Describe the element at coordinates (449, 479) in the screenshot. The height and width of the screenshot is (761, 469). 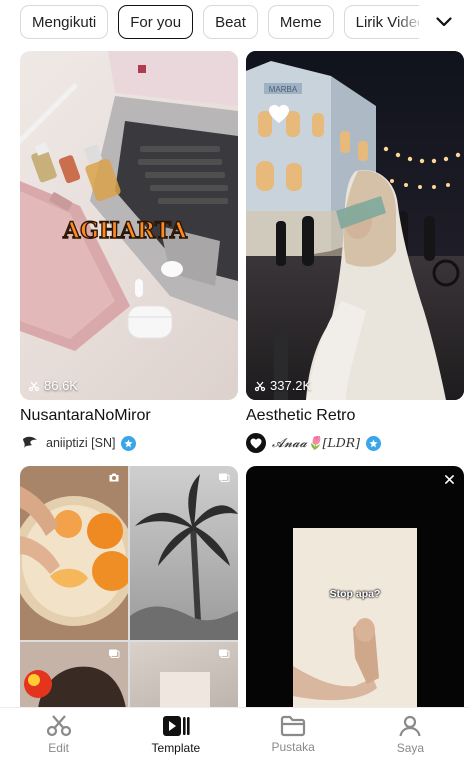
I see `close-icon` at that location.